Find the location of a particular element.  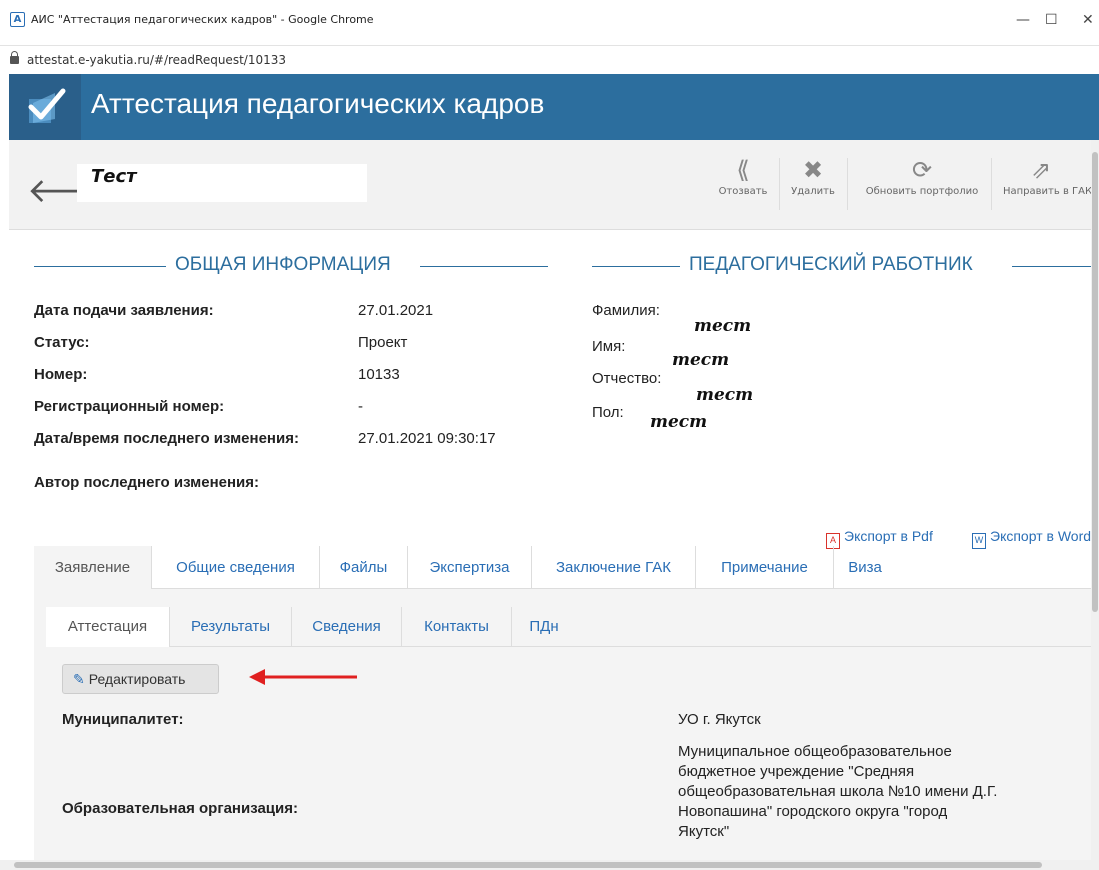

patronymic-value: тест is located at coordinates (725, 395).